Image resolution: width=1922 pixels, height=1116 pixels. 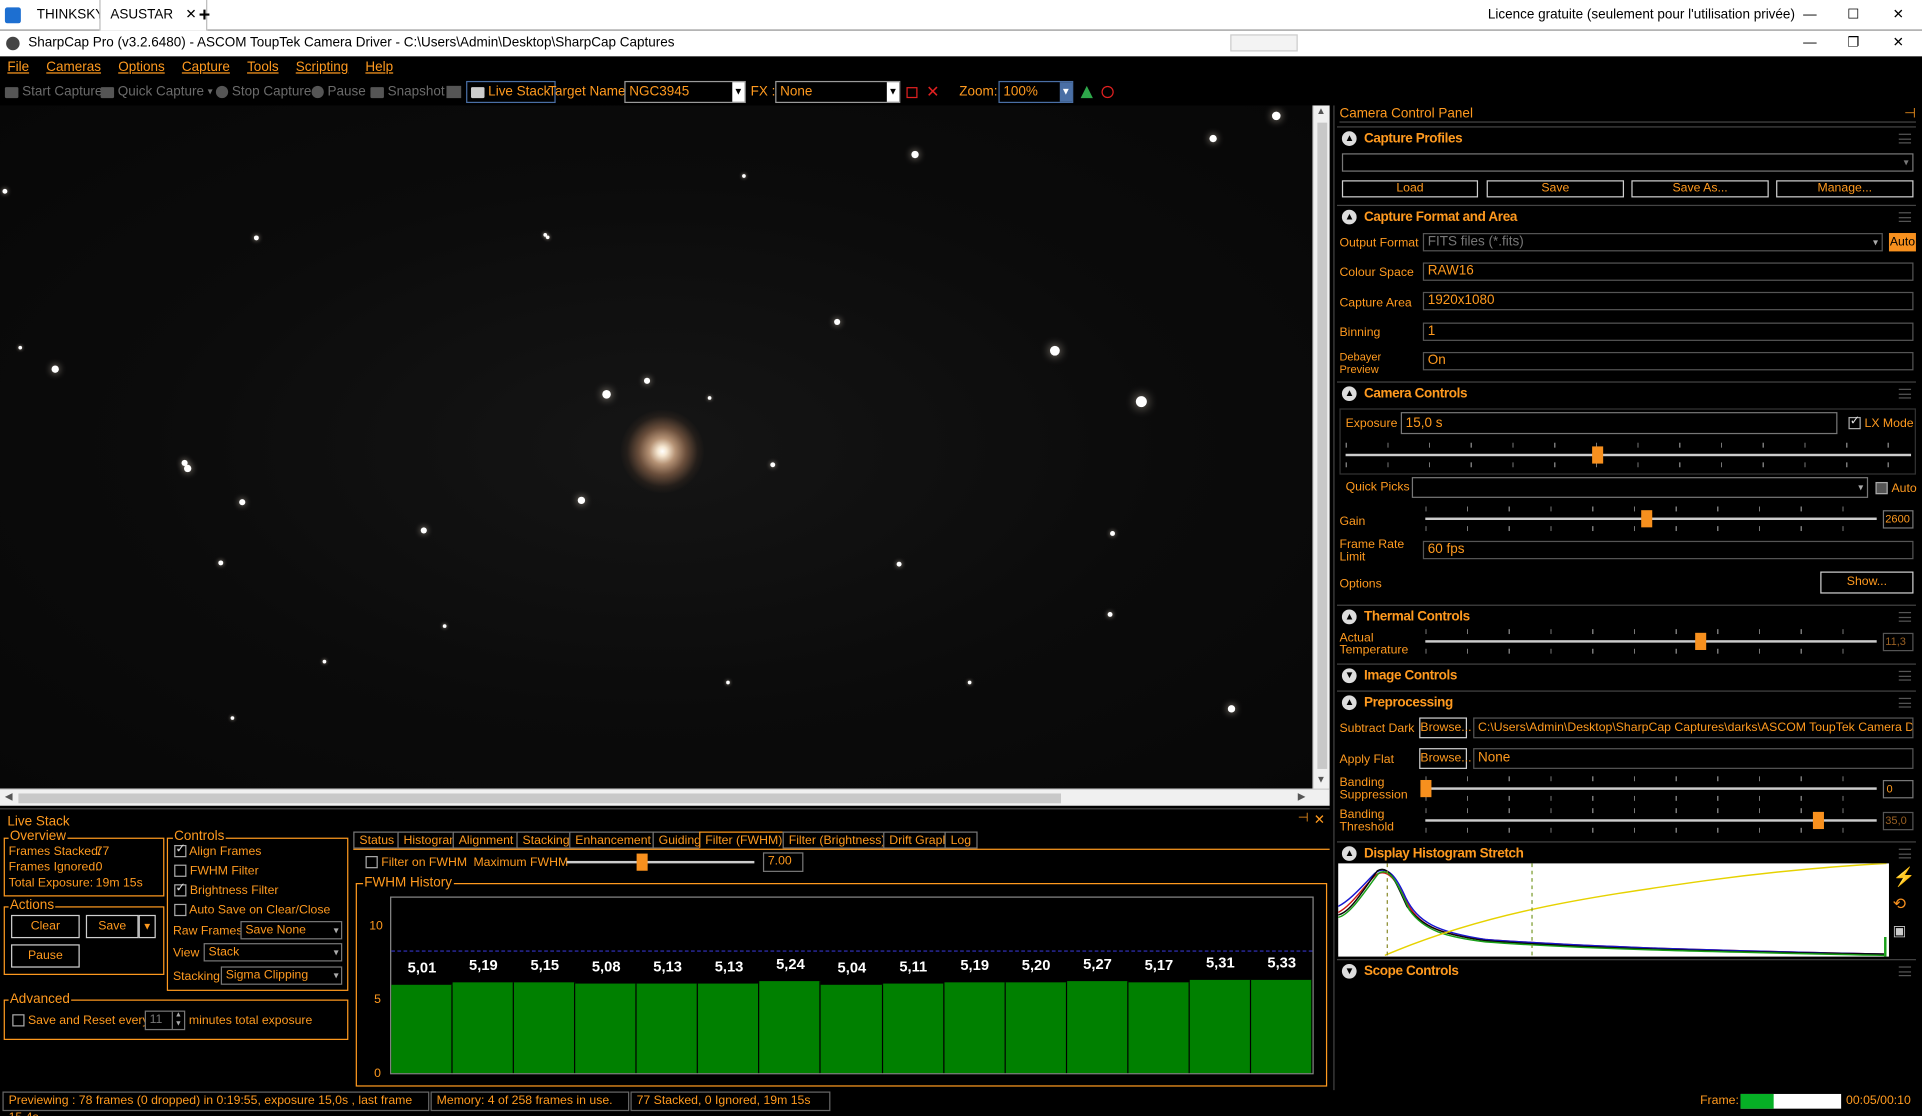 What do you see at coordinates (1898, 44) in the screenshot?
I see `app-close-icon: ✕` at bounding box center [1898, 44].